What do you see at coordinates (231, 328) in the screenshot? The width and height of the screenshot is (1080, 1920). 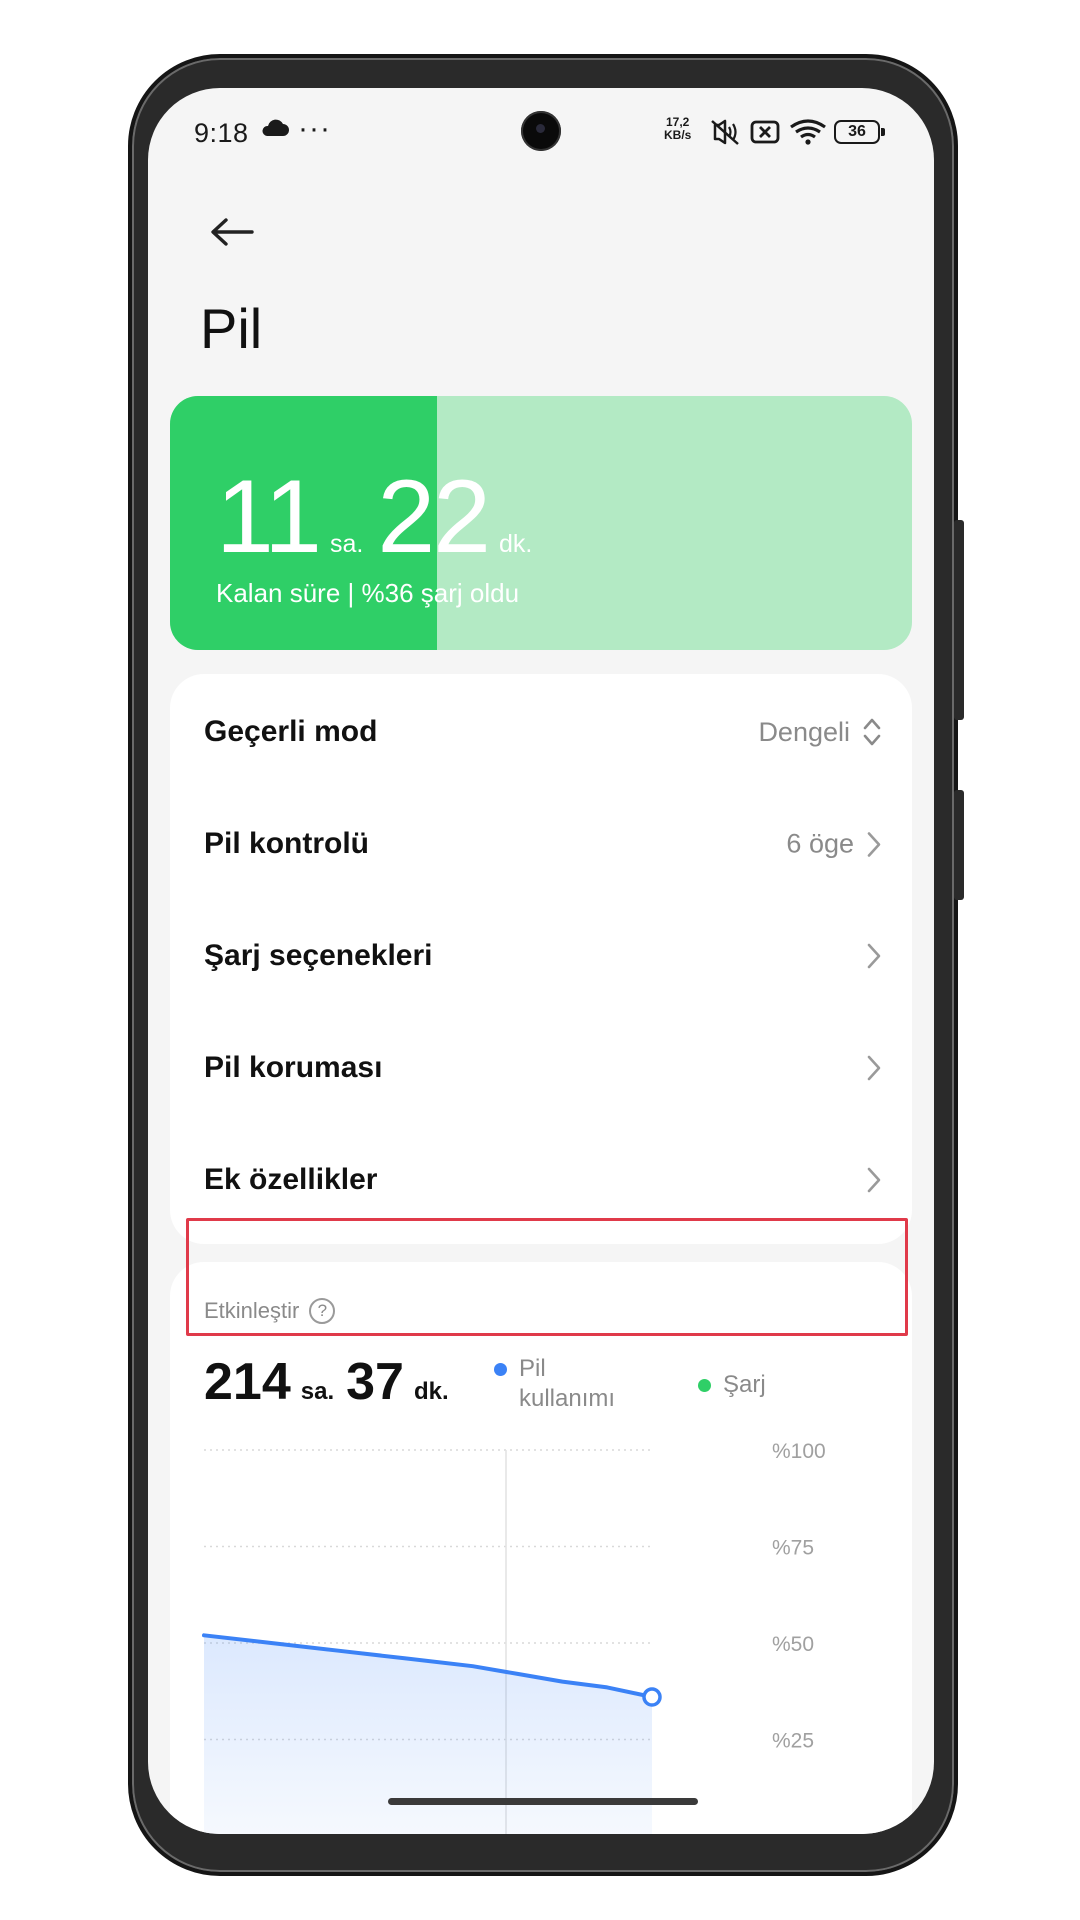 I see `page-title: Pil` at bounding box center [231, 328].